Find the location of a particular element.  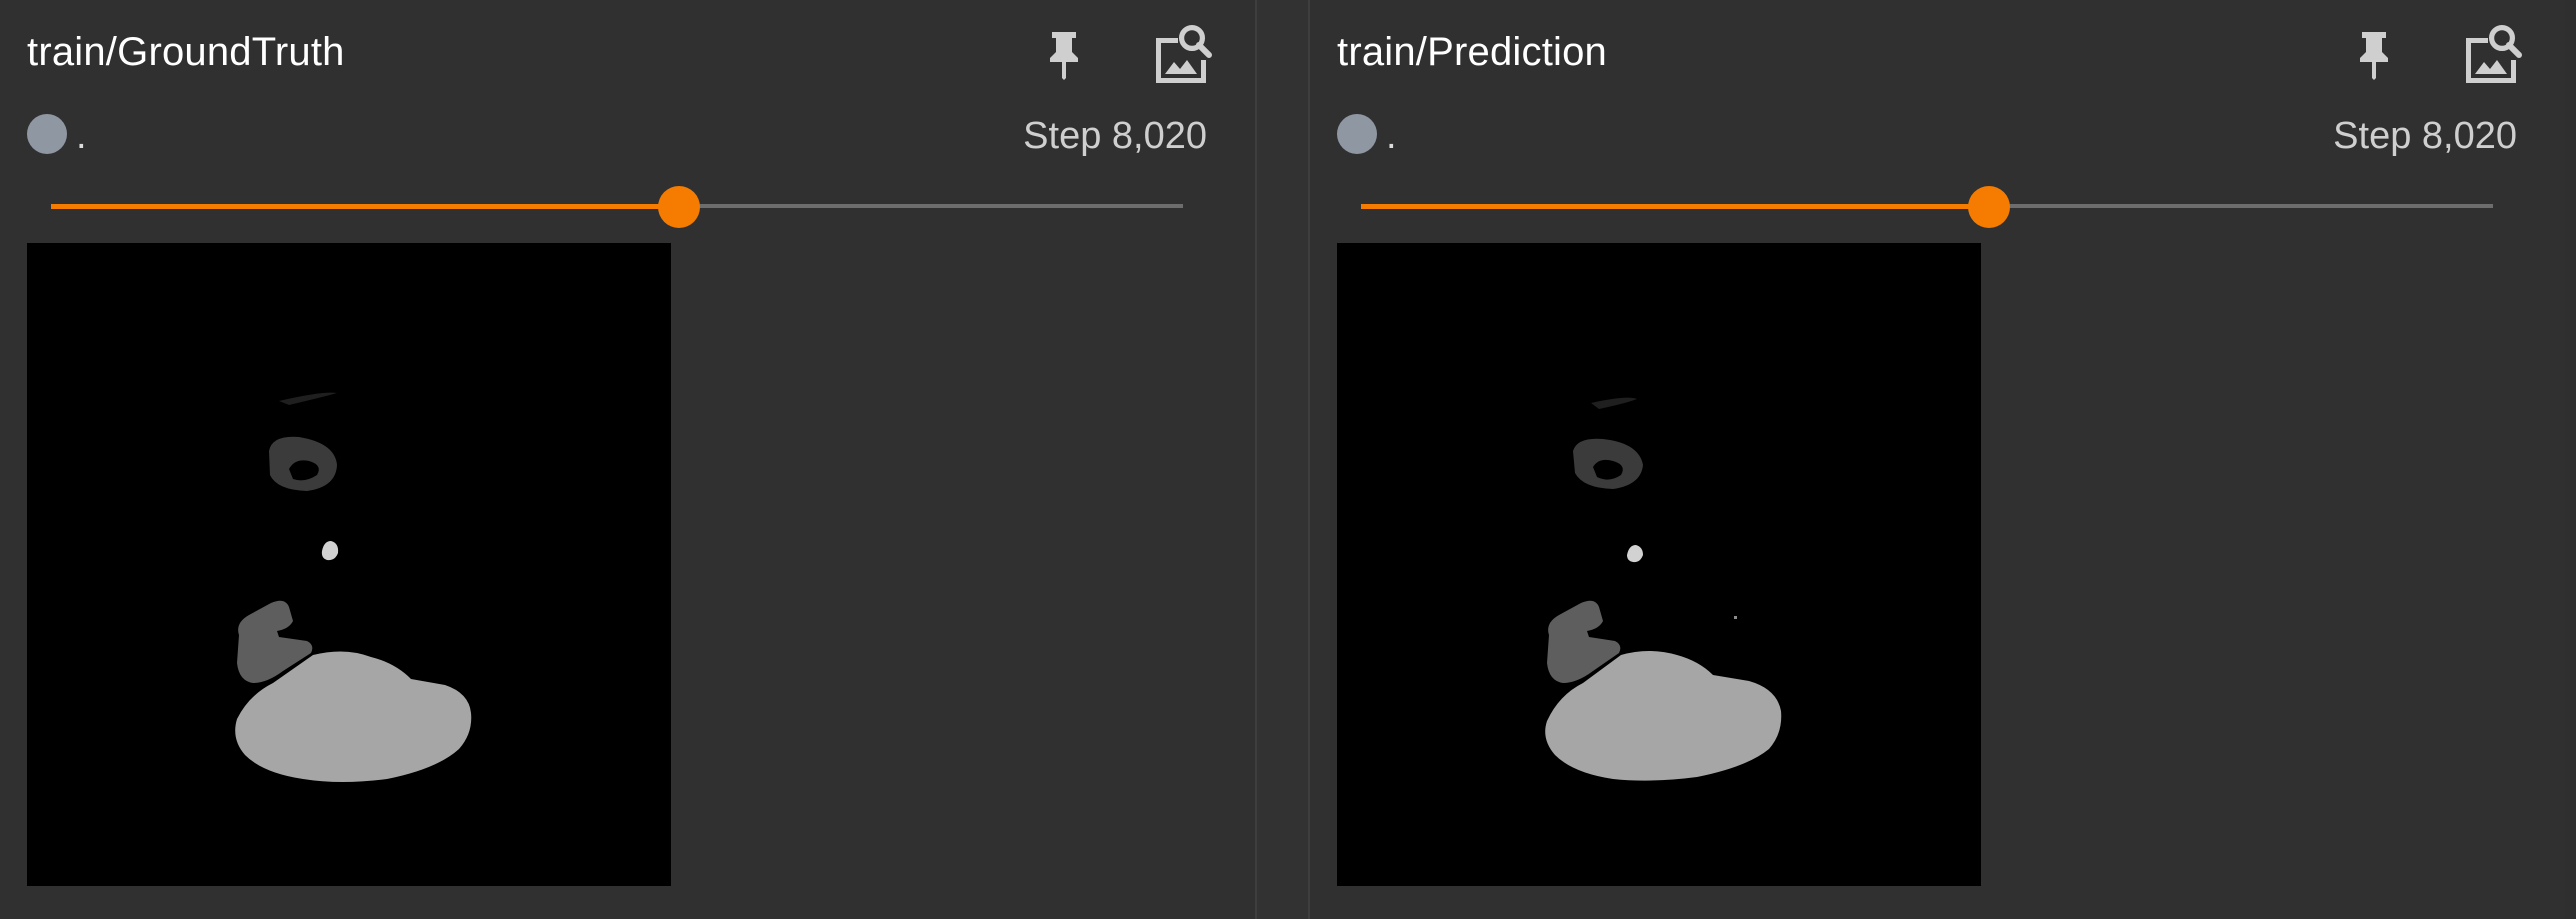

card-title: train/Prediction is located at coordinates (1472, 52).